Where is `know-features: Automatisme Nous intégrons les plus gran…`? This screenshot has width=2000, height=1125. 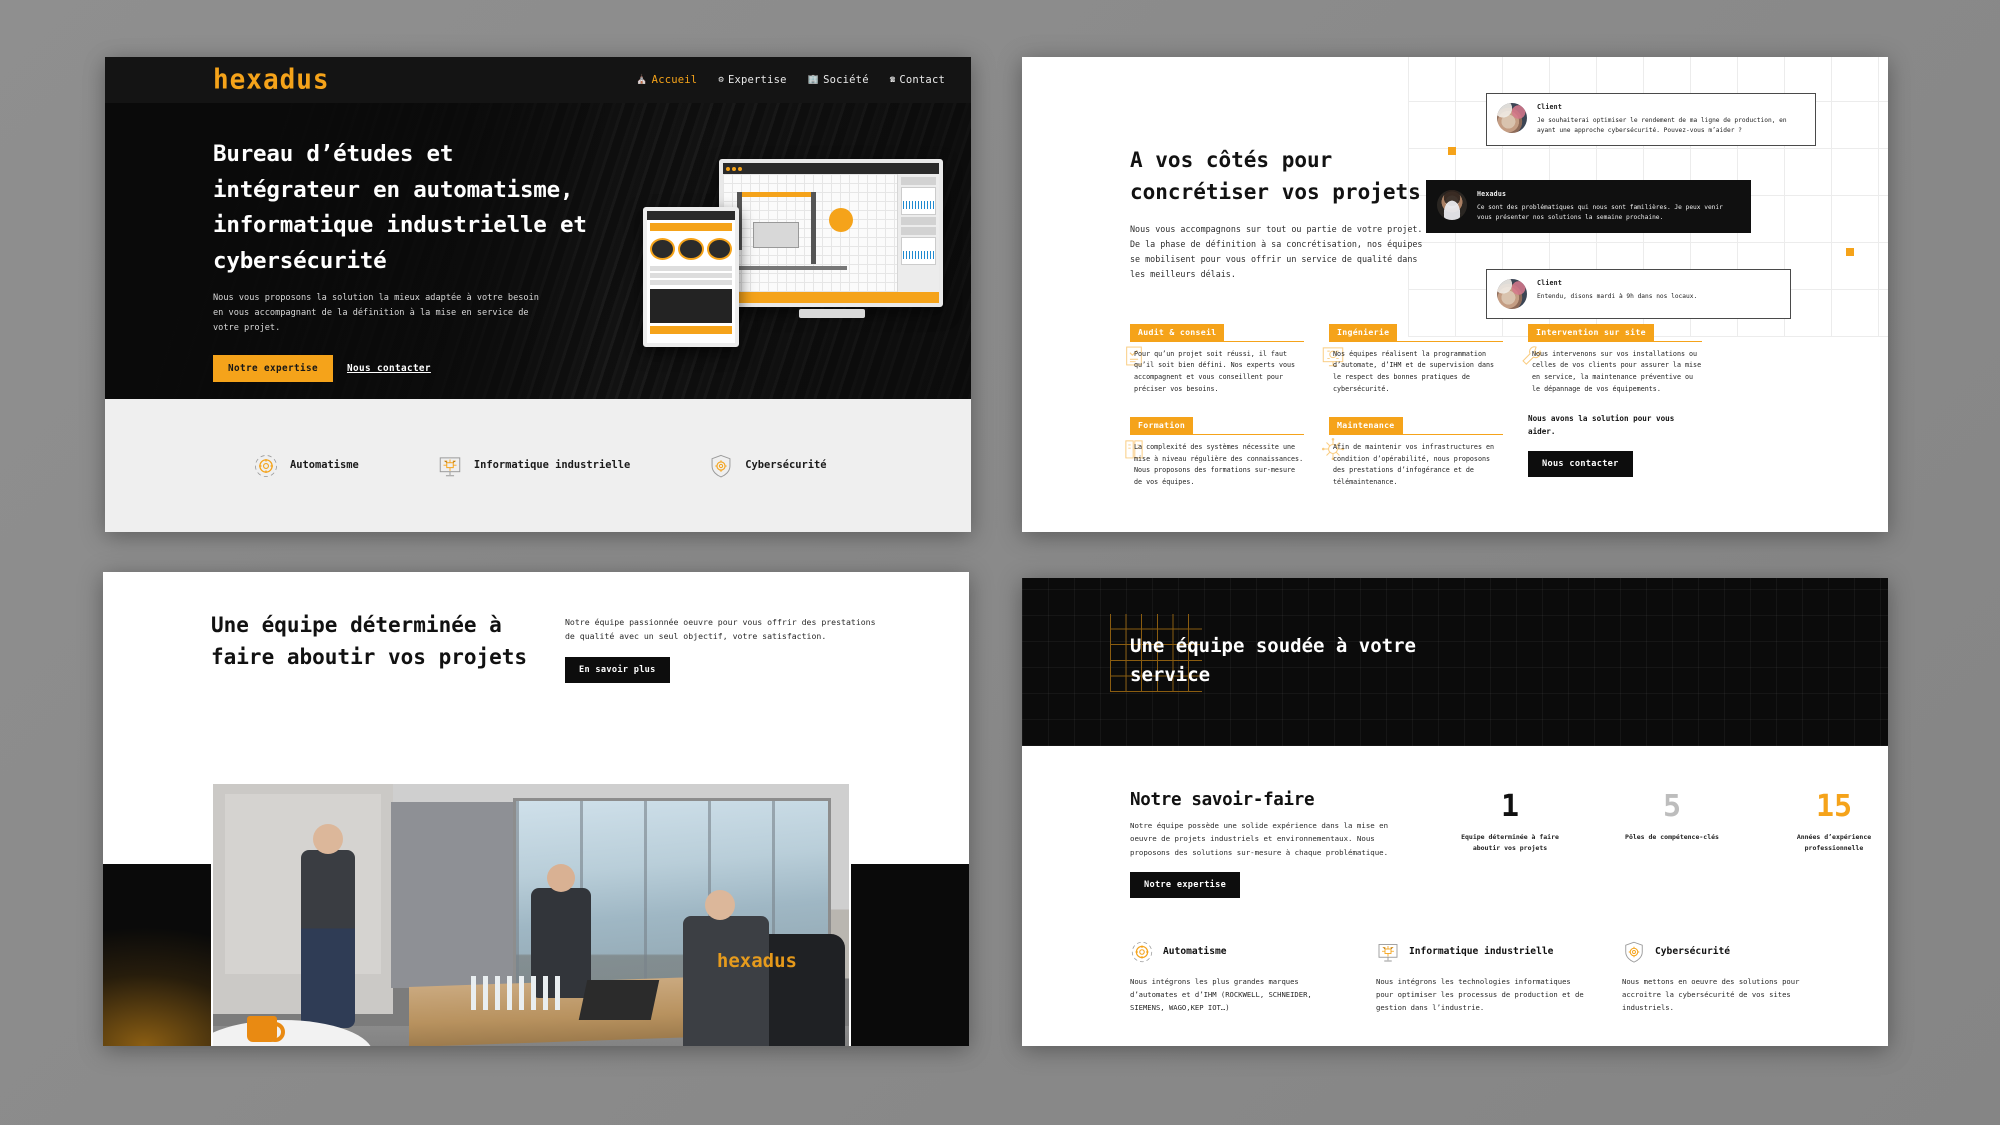 know-features: Automatisme Nous intégrons les plus gran… is located at coordinates (1509, 977).